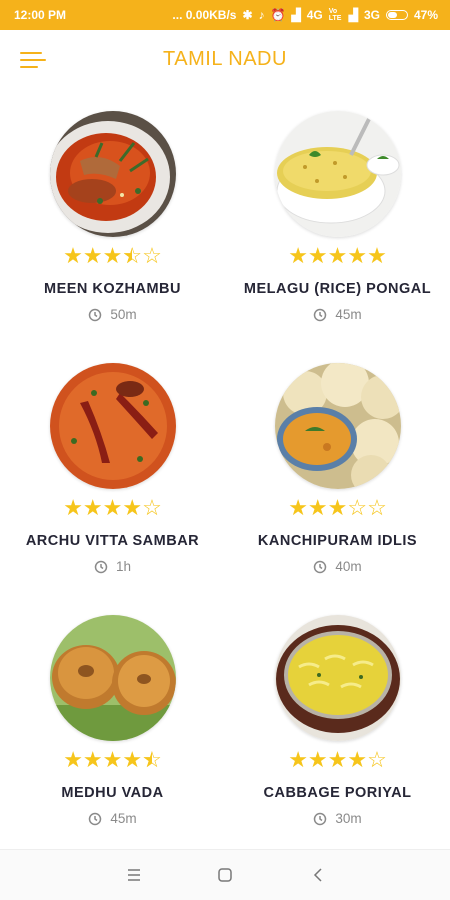 This screenshot has width=450, height=900. I want to click on recipe-card-meen-kozhambu: ★★★★☆☆ MEEN KOZHAMBU 50m, so click(112, 220).